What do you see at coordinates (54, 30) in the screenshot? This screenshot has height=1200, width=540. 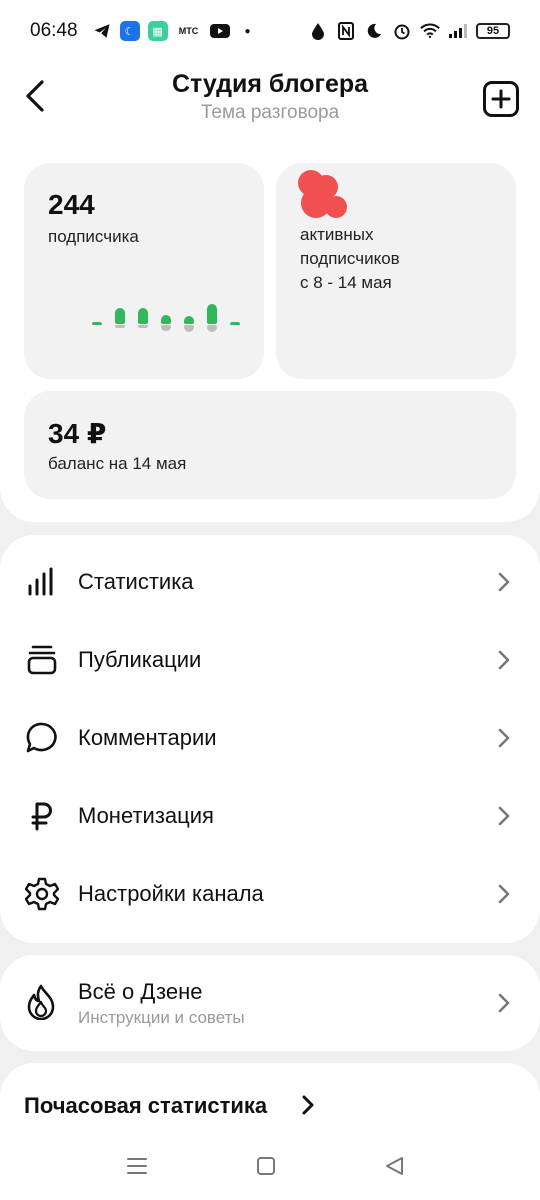 I see `status-time: 06:48` at bounding box center [54, 30].